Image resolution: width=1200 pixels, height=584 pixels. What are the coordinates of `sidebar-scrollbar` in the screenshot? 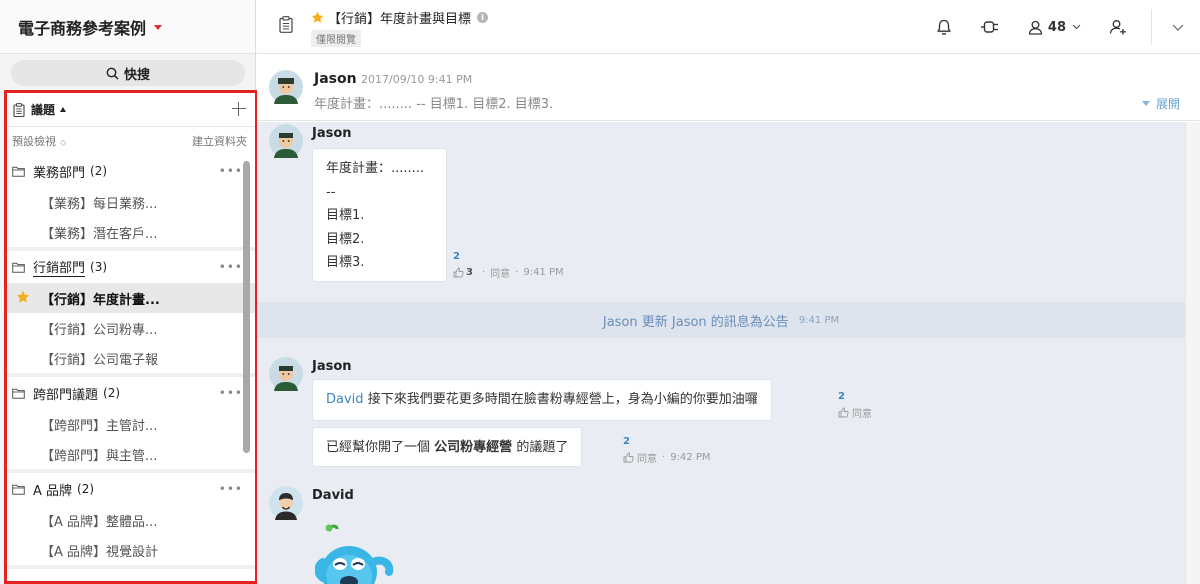 It's located at (246, 307).